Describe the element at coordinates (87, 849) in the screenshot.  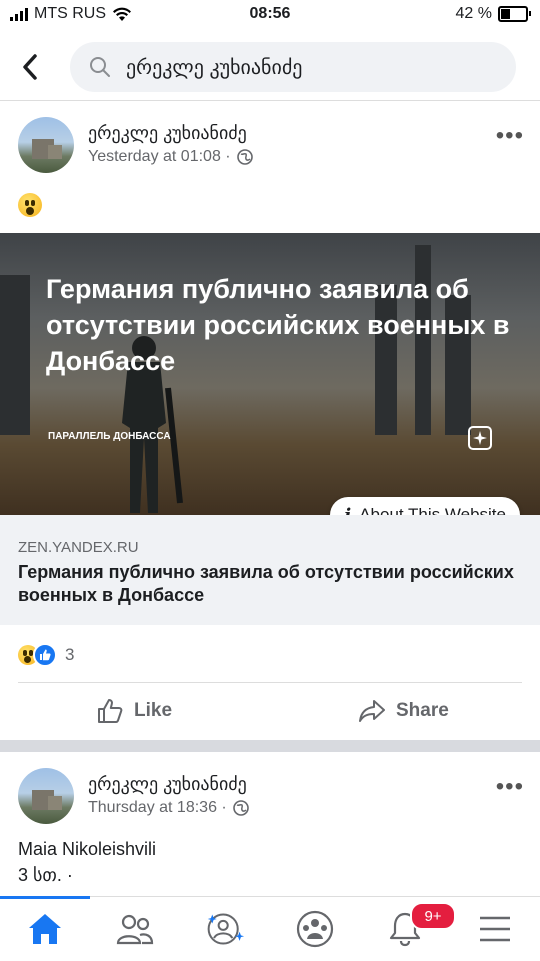
I see `post-text-line: Maia Nikoleishvili` at that location.